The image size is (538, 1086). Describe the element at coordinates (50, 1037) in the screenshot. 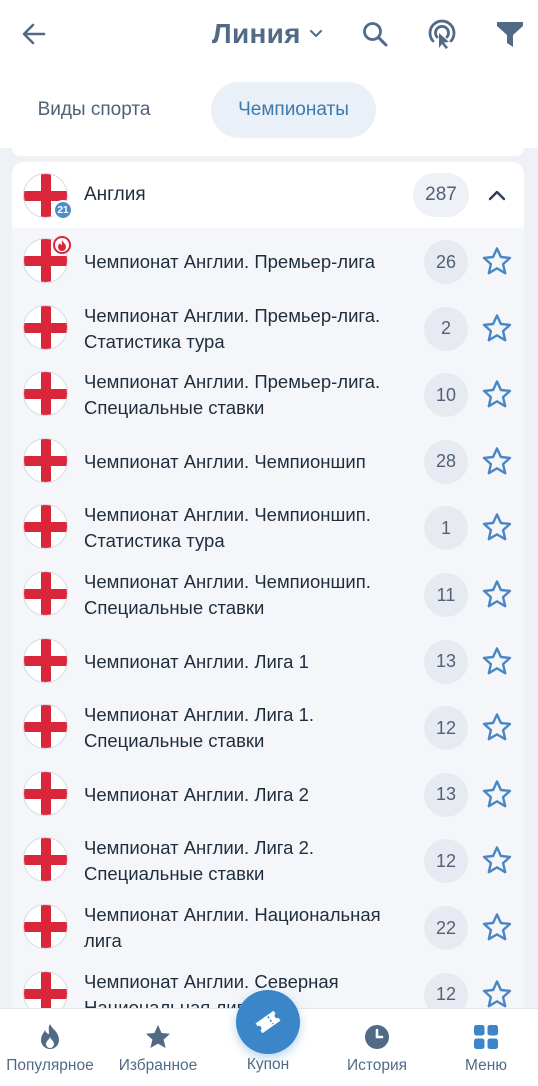

I see `flame-icon` at that location.